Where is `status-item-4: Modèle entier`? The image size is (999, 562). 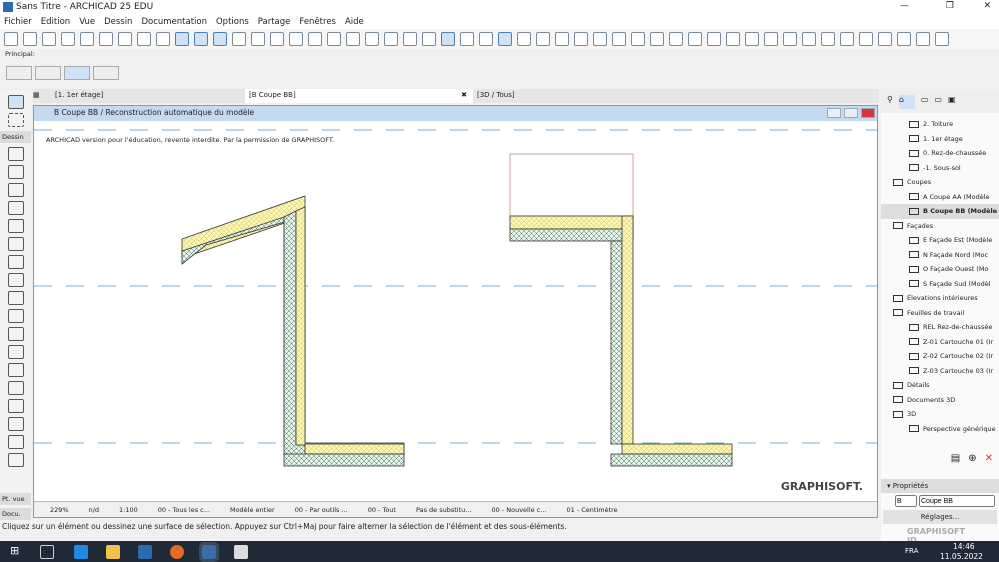
status-item-4: Modèle entier is located at coordinates (252, 510).